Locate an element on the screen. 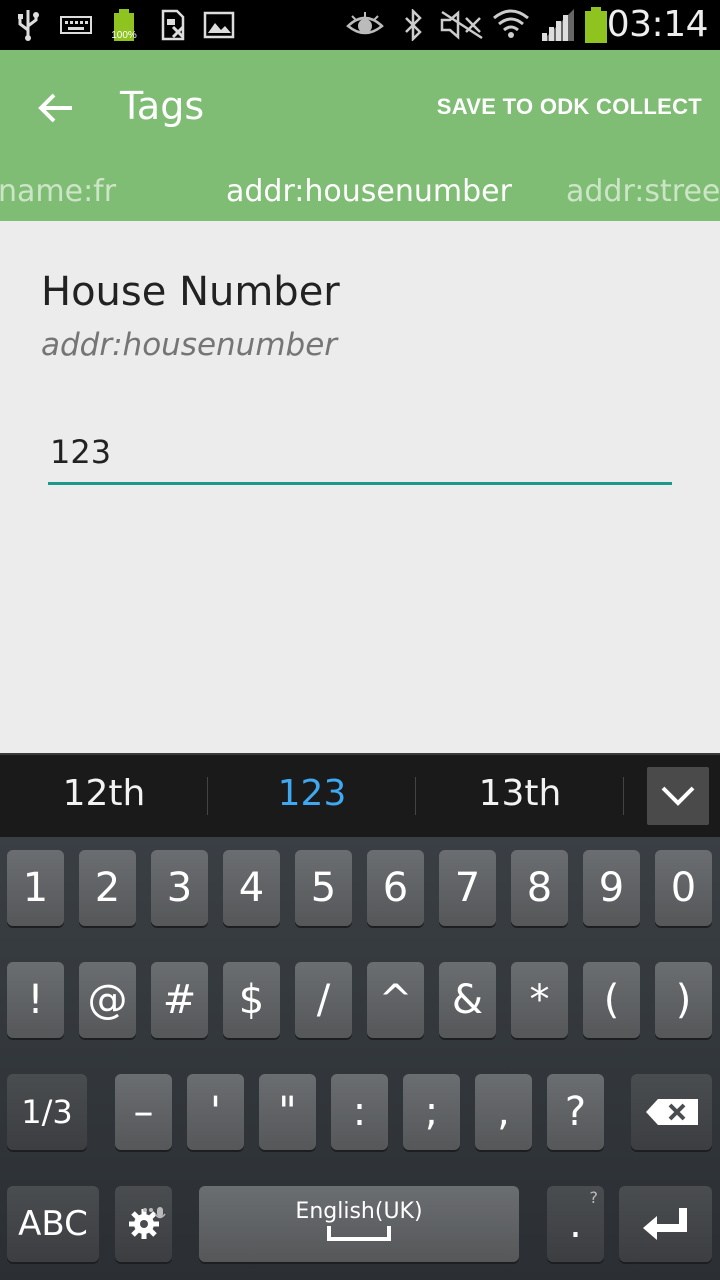 The height and width of the screenshot is (1280, 720). enter-icon is located at coordinates (664, 1224).